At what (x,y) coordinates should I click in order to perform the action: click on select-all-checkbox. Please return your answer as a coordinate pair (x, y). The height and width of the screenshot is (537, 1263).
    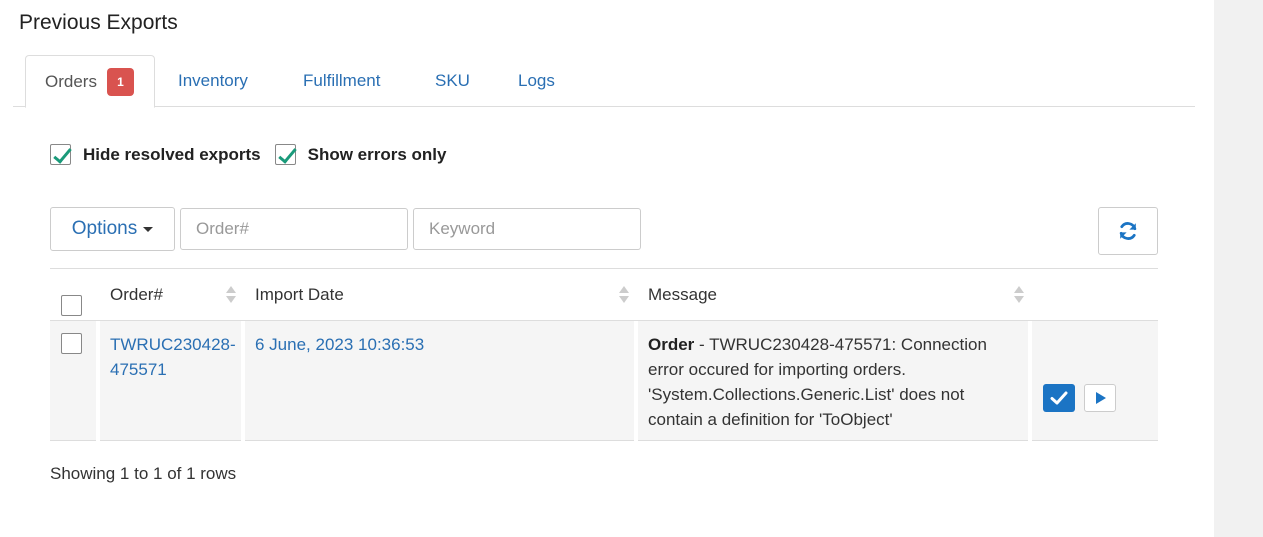
    Looking at the image, I should click on (71, 305).